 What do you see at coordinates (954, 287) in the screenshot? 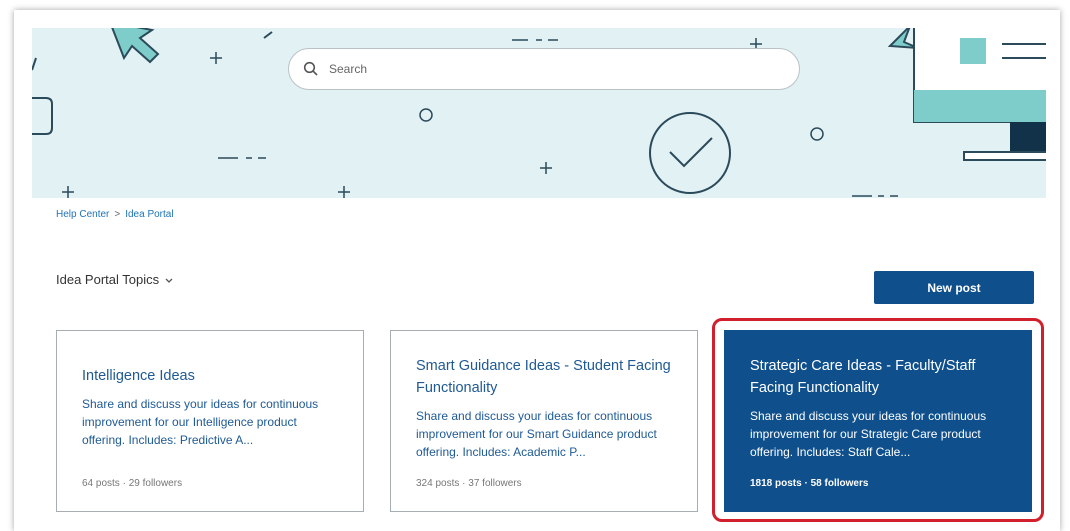
I see `new-post-button: New post` at bounding box center [954, 287].